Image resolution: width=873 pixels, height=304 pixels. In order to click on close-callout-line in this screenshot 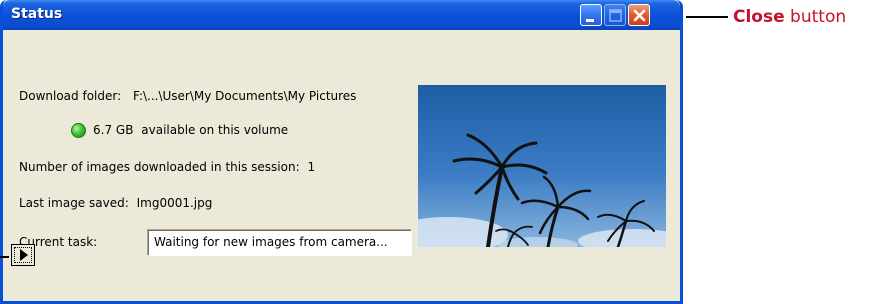, I will do `click(707, 17)`.